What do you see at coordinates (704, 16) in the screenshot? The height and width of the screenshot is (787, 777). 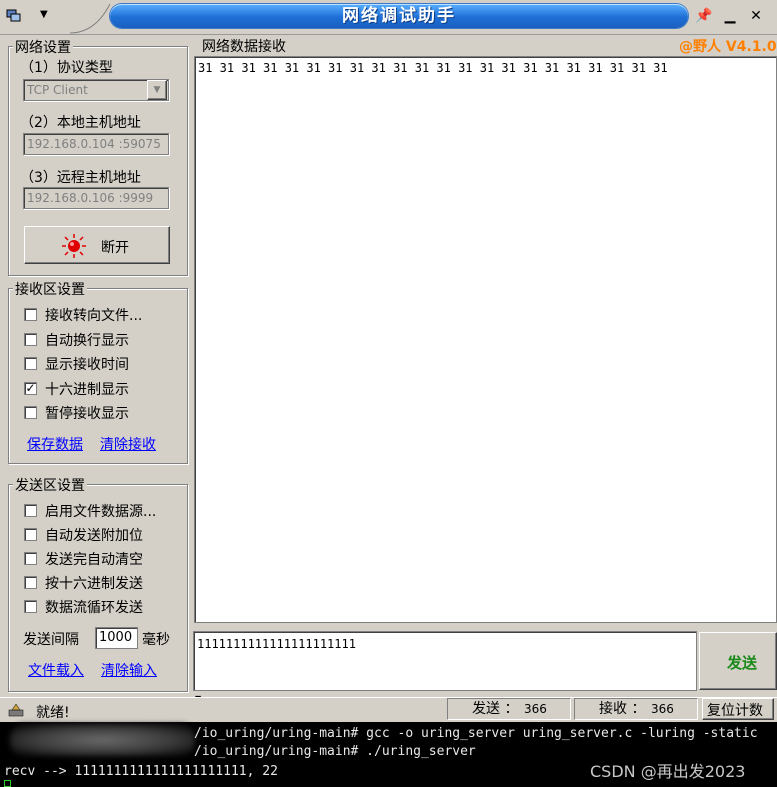 I see `pin-icon: 📌` at bounding box center [704, 16].